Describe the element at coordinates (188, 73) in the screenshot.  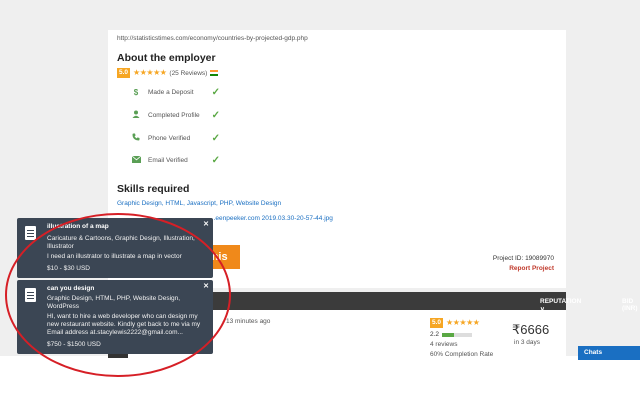
I see `review-count: (25 Reviews)` at that location.